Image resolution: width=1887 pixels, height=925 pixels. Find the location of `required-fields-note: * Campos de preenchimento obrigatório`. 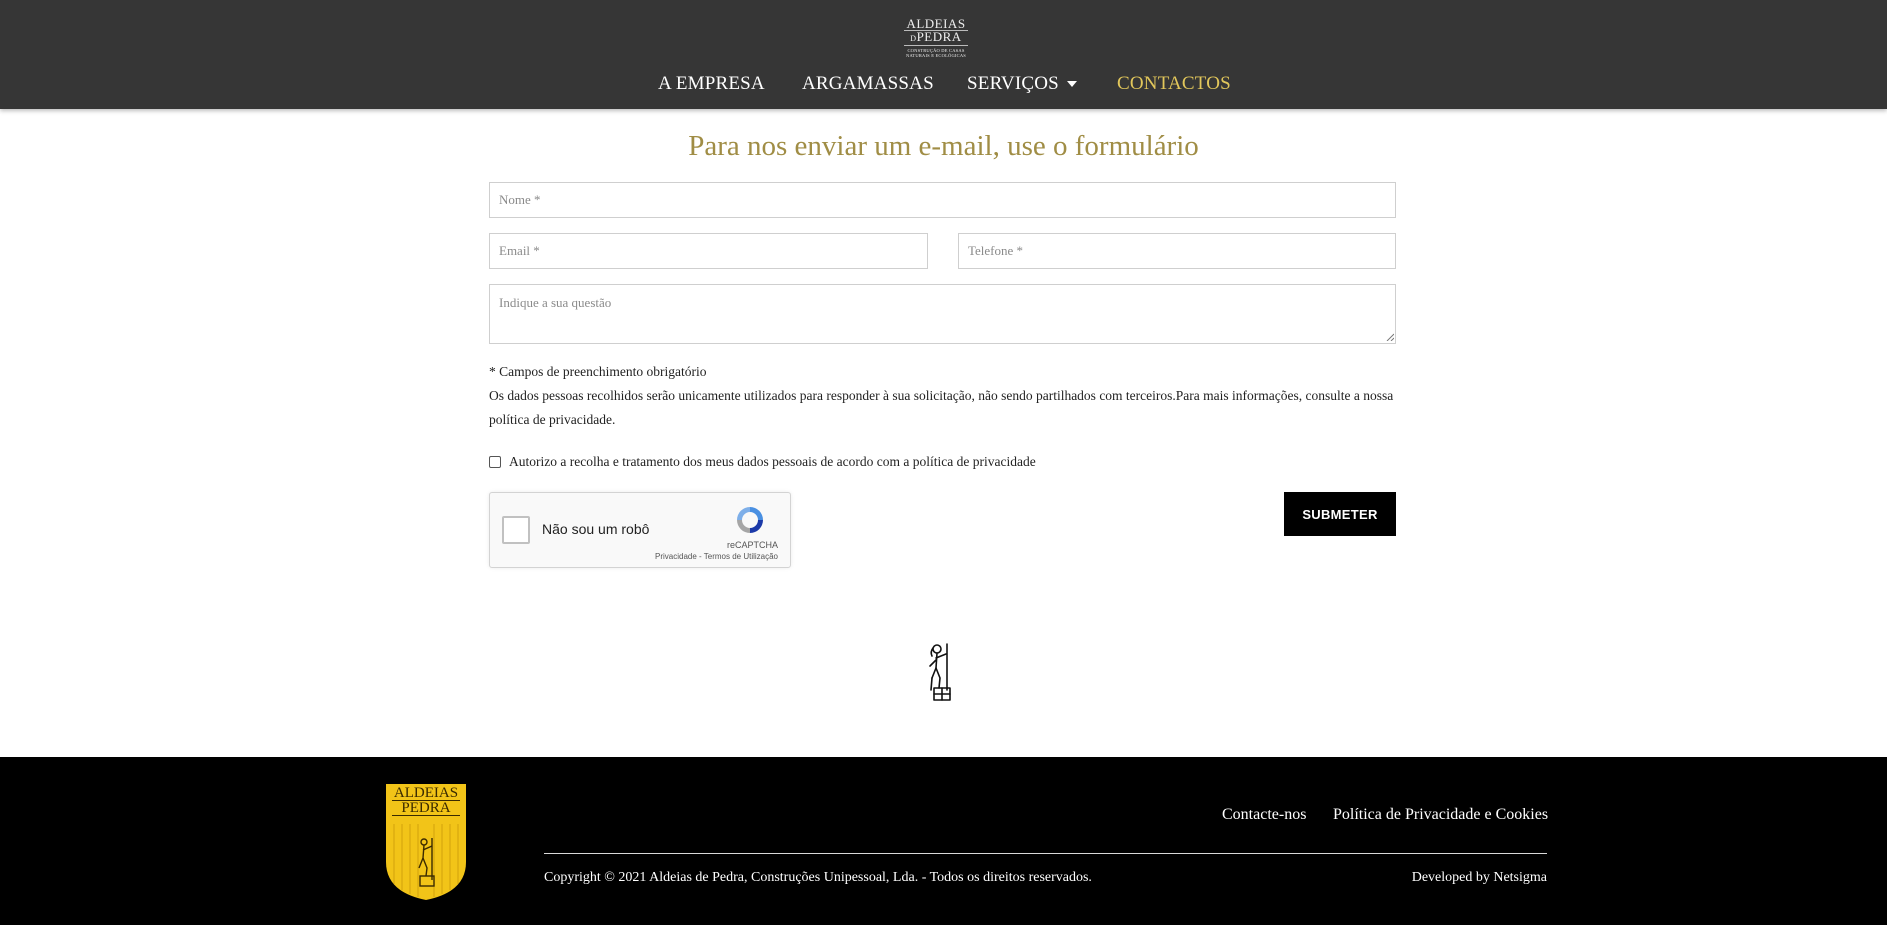

required-fields-note: * Campos de preenchimento obrigatório is located at coordinates (598, 371).